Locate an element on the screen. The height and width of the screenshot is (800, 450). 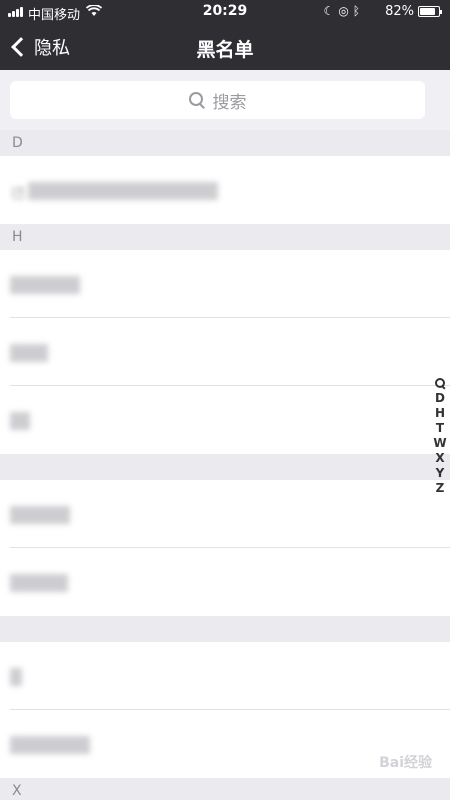
section-header-d: D is located at coordinates (225, 143).